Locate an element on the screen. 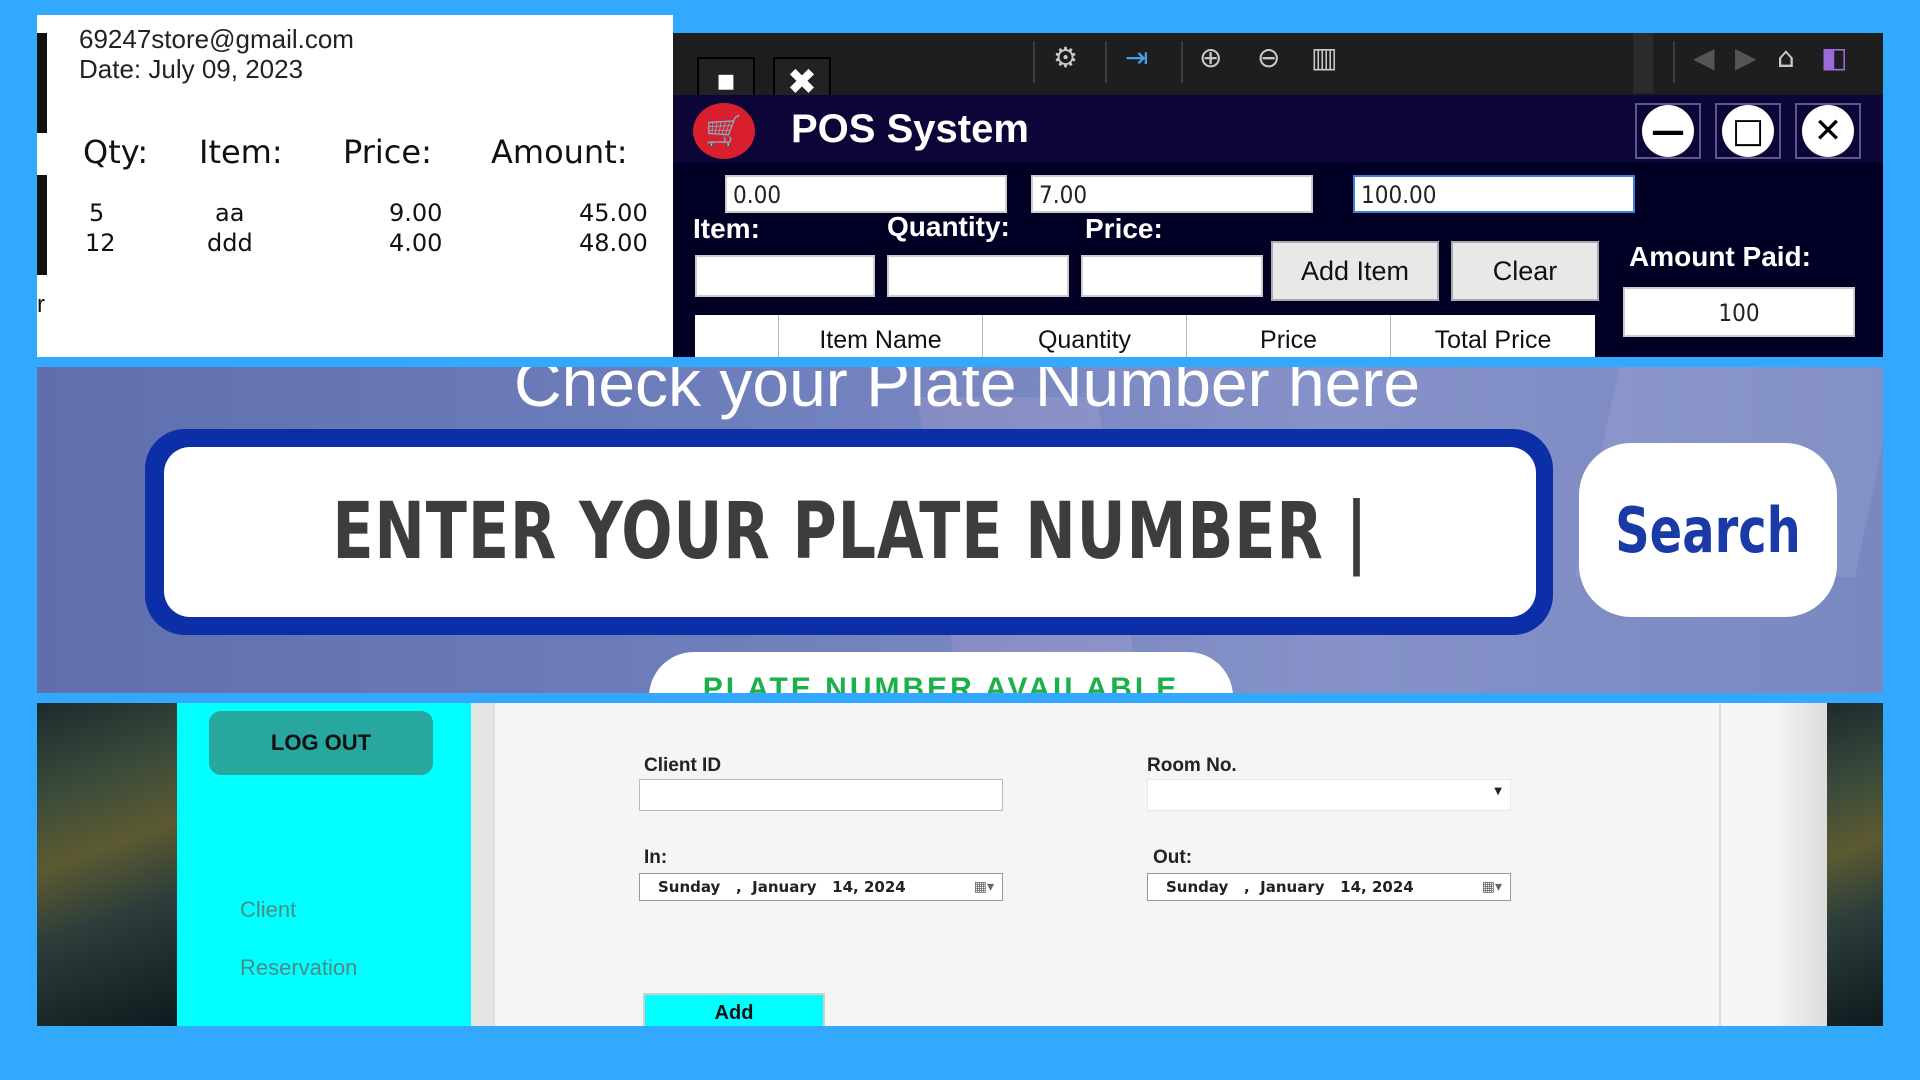  ide-toolbar: ⏹ ✖ ⚙ ⇥ ⊕ ⊖ ▥ ◀ ▶ ⌂ ◧ is located at coordinates (1278, 70).